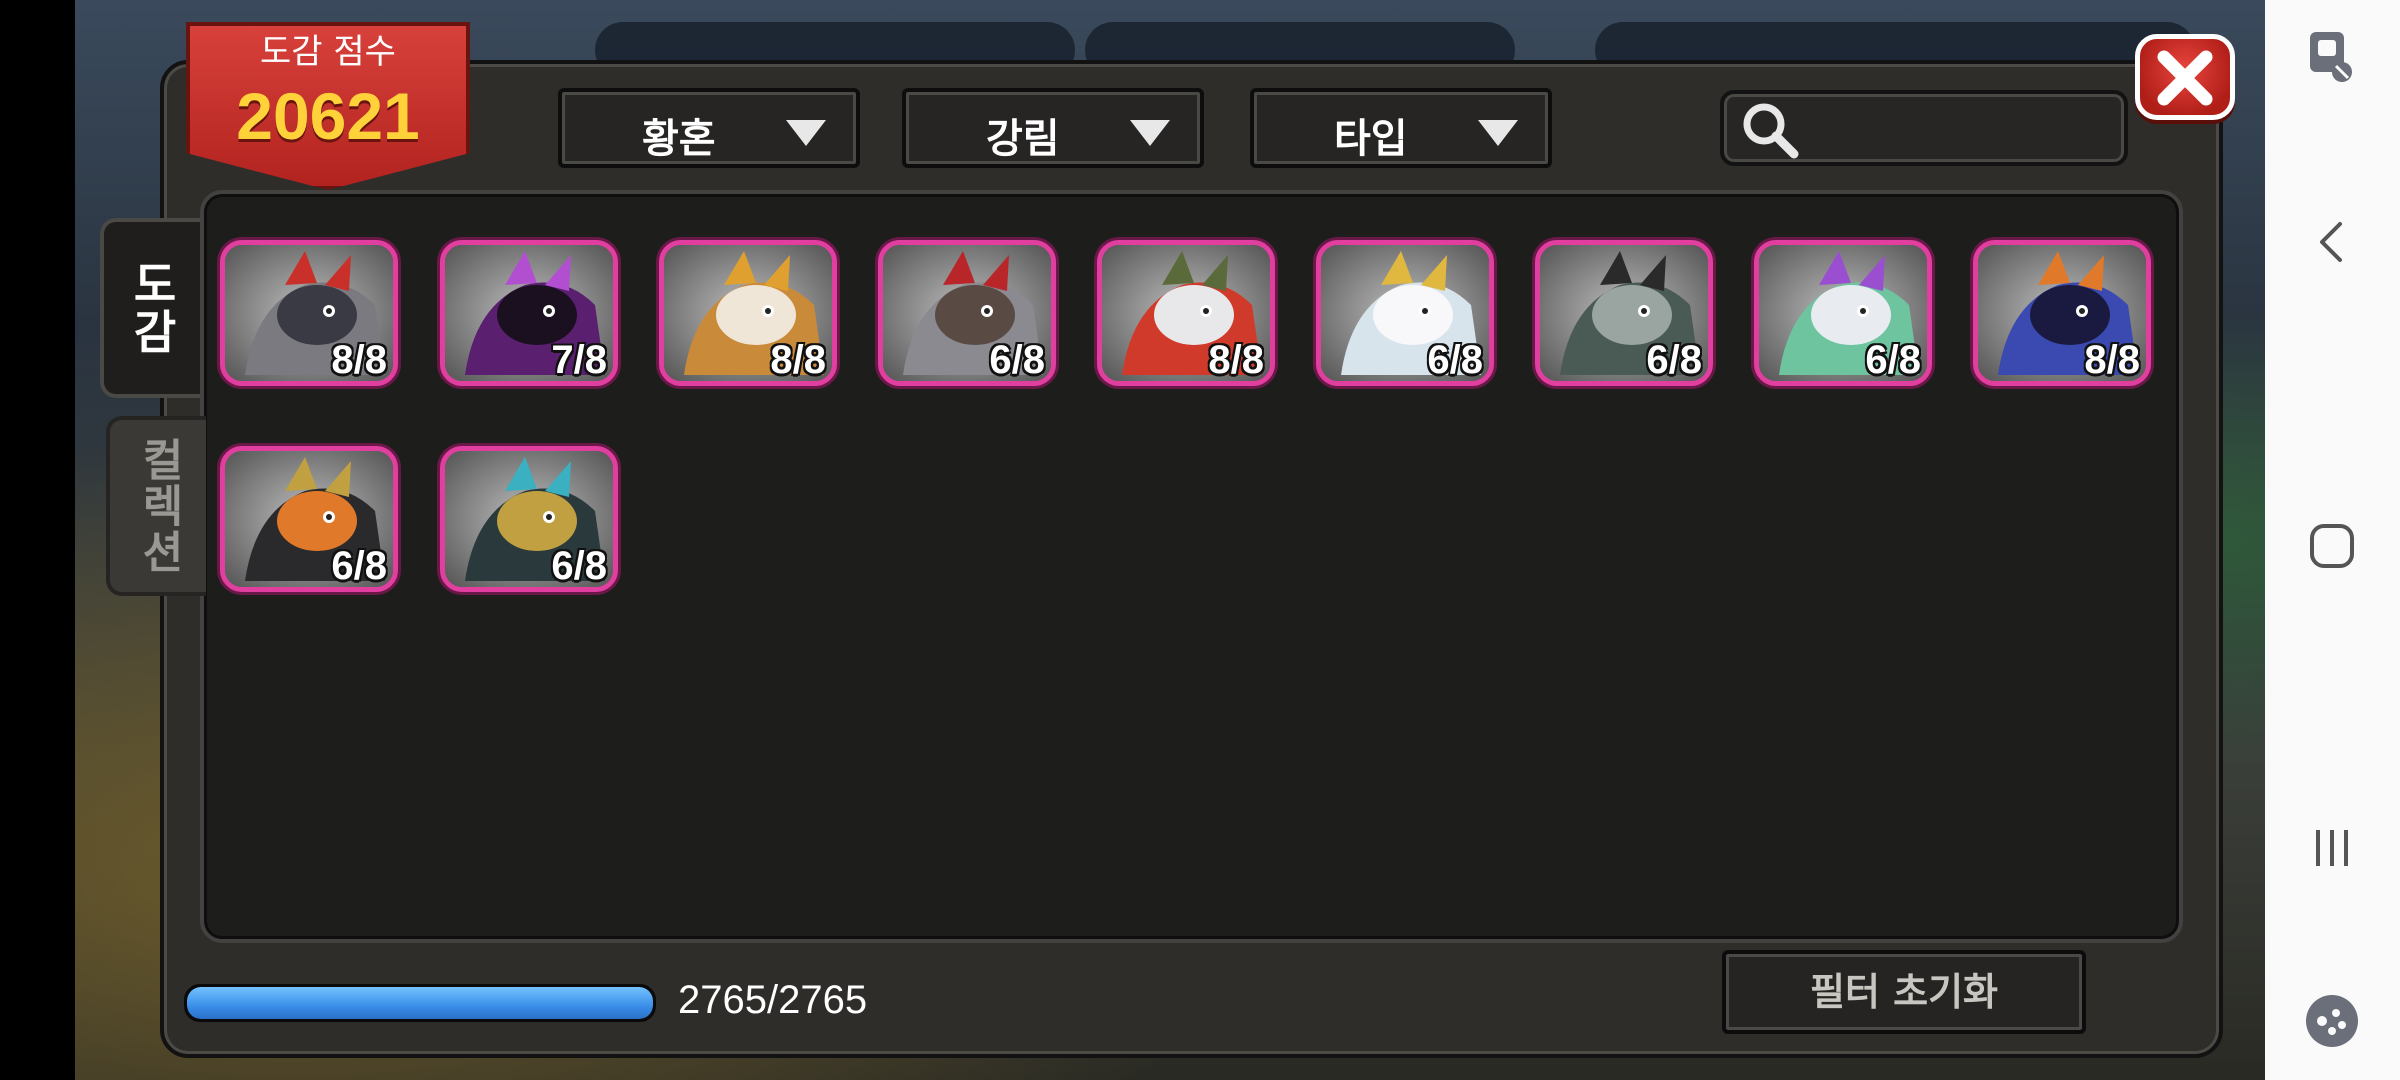 The image size is (2400, 1080). I want to click on score-value: 20621, so click(328, 116).